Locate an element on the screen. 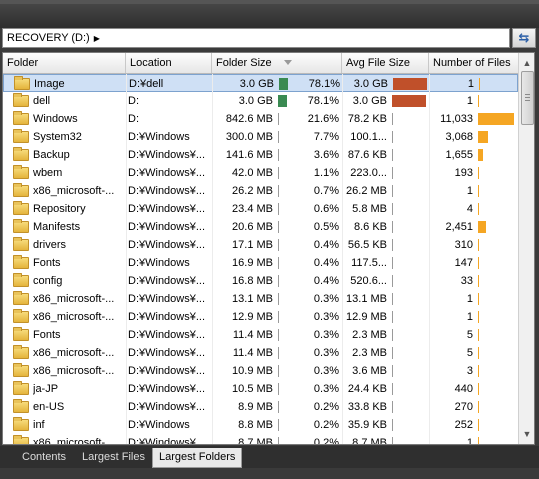 This screenshot has height=479, width=539. tab-contents: Contents is located at coordinates (44, 457).